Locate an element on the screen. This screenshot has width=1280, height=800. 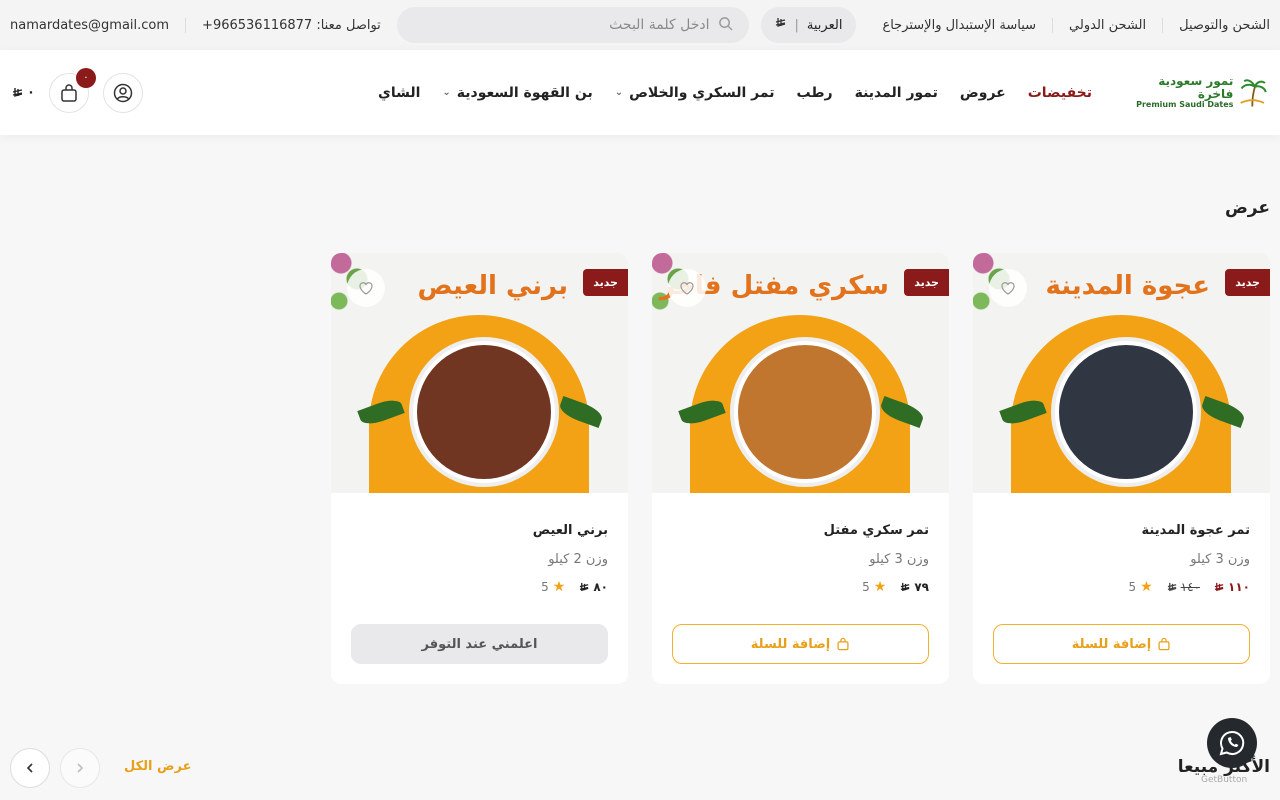
product-weight: وزن 2 كيلو is located at coordinates (578, 559).